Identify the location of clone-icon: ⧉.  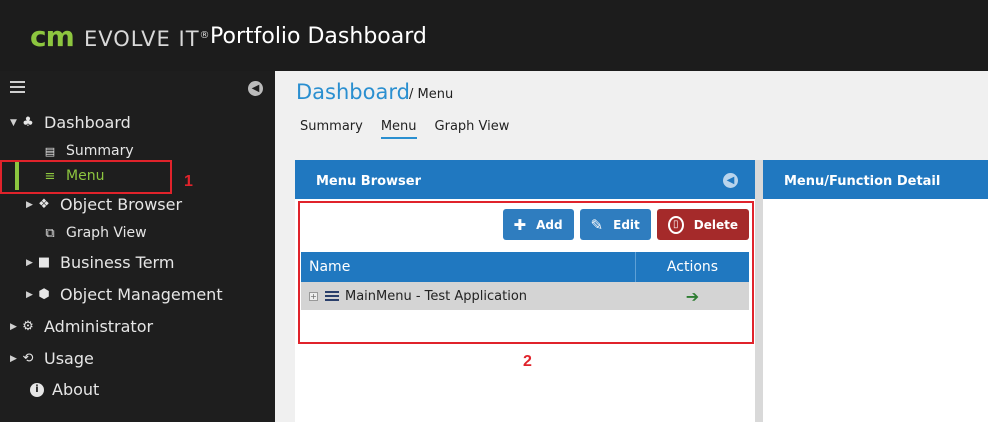
(50, 233).